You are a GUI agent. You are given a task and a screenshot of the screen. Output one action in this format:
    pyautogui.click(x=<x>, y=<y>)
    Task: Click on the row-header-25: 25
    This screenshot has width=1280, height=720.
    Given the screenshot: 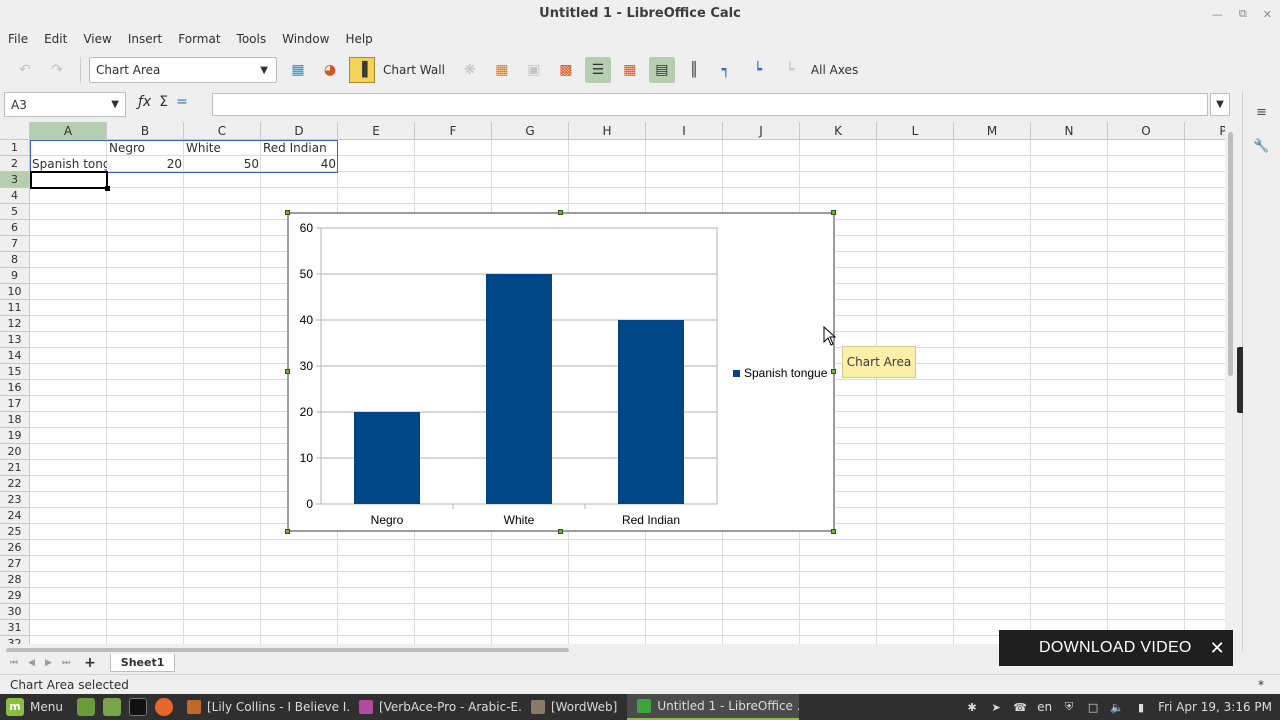 What is the action you would take?
    pyautogui.click(x=15, y=532)
    